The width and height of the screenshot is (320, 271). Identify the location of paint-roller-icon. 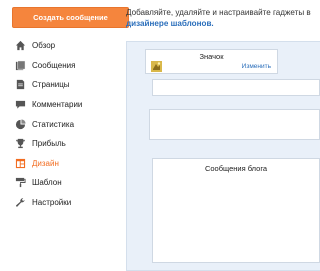
(20, 183).